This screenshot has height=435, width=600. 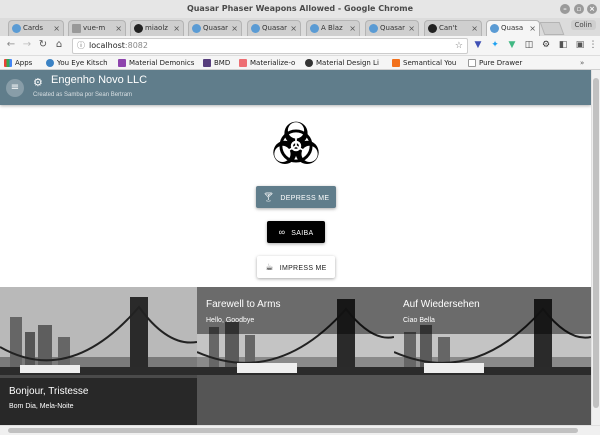 I want to click on card-subtitle: Ciao Bella, so click(x=419, y=320).